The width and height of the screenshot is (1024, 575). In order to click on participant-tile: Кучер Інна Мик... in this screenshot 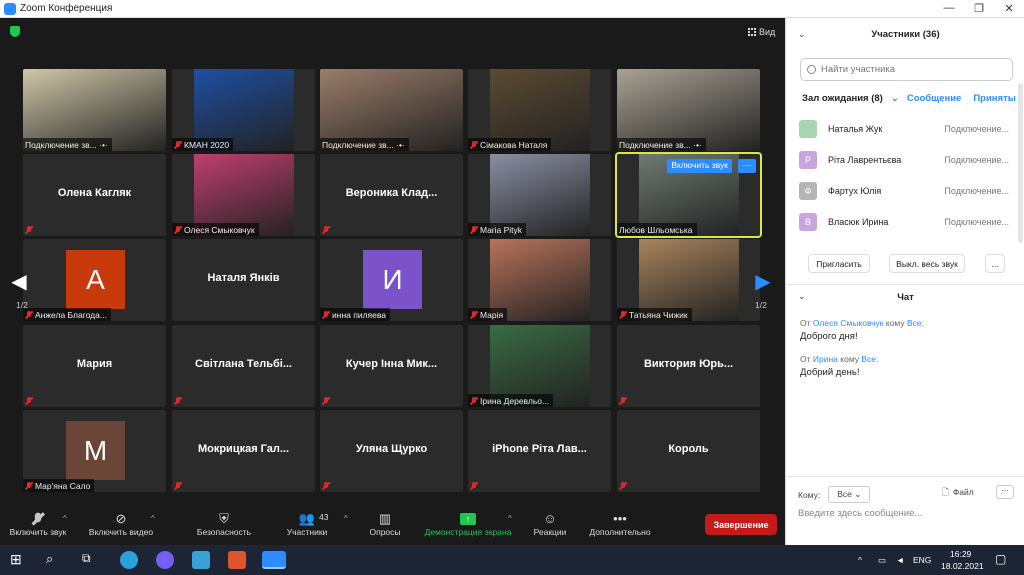, I will do `click(391, 366)`.